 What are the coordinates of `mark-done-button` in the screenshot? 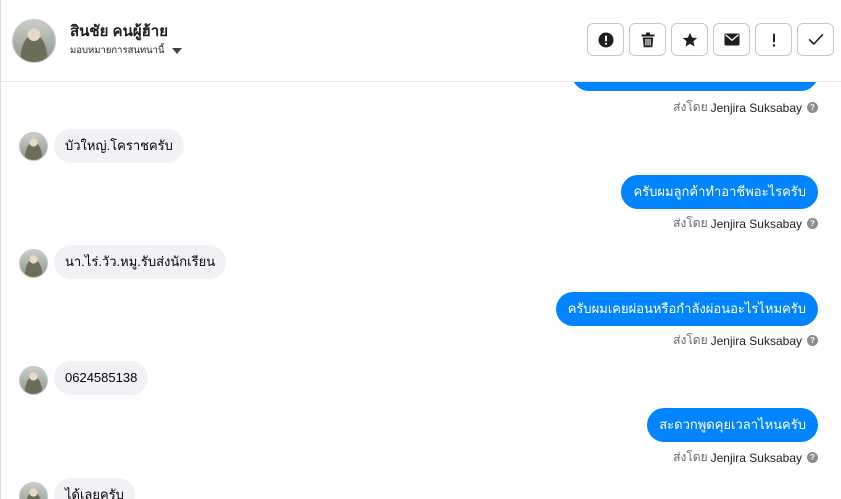 It's located at (815, 39).